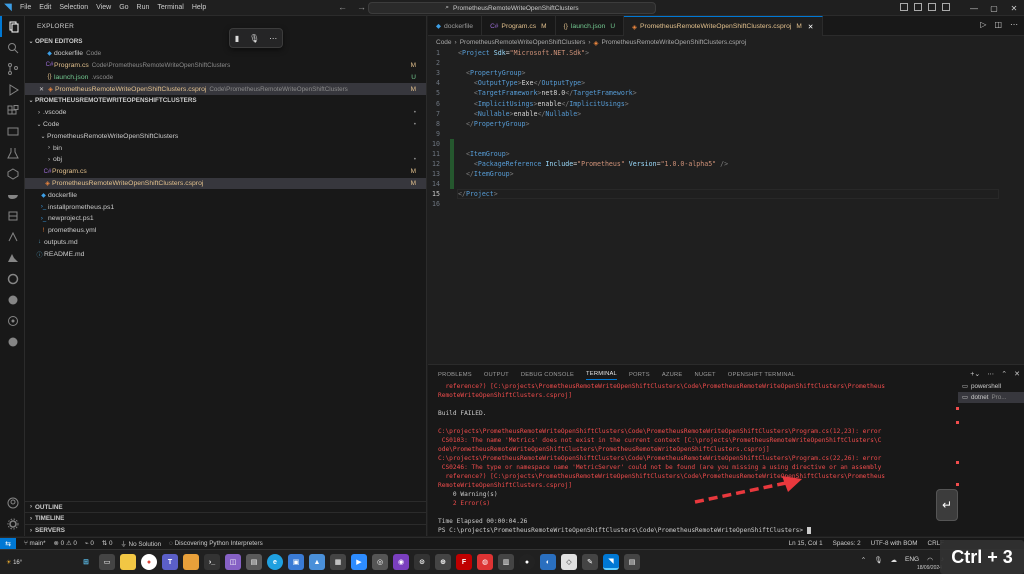 The height and width of the screenshot is (574, 1024). What do you see at coordinates (128, 562) in the screenshot?
I see `file-explorer-icon` at bounding box center [128, 562].